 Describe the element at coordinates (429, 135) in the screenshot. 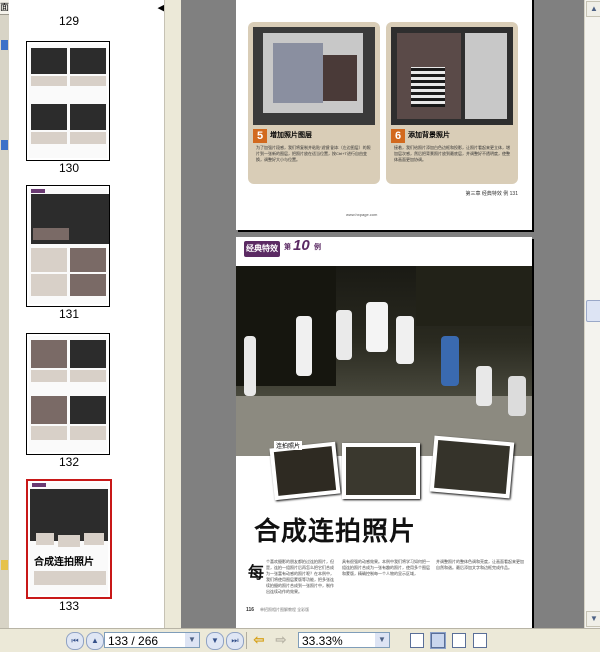

I see `step6-title: 添加背景照片` at that location.